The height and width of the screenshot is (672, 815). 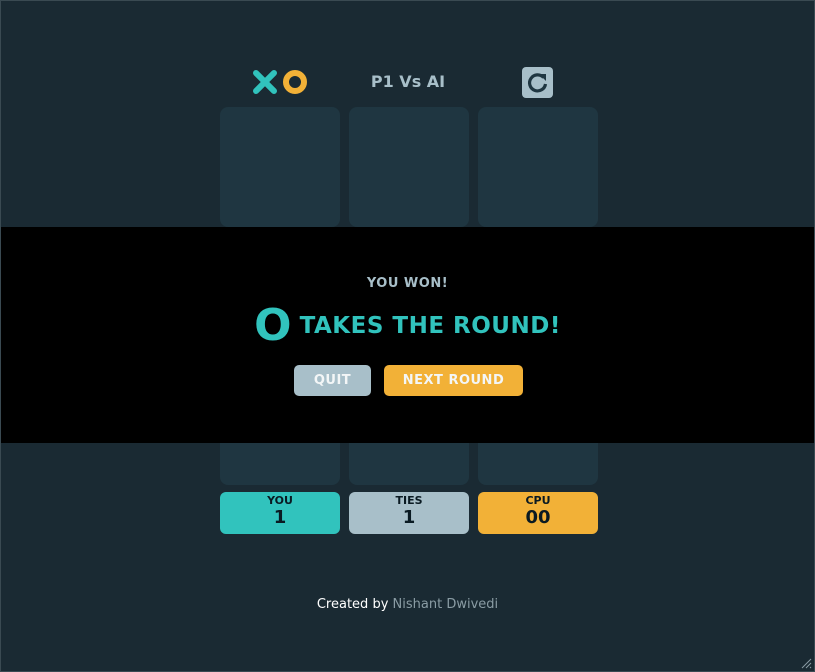 What do you see at coordinates (538, 517) in the screenshot?
I see `score-cpu-value: 00` at bounding box center [538, 517].